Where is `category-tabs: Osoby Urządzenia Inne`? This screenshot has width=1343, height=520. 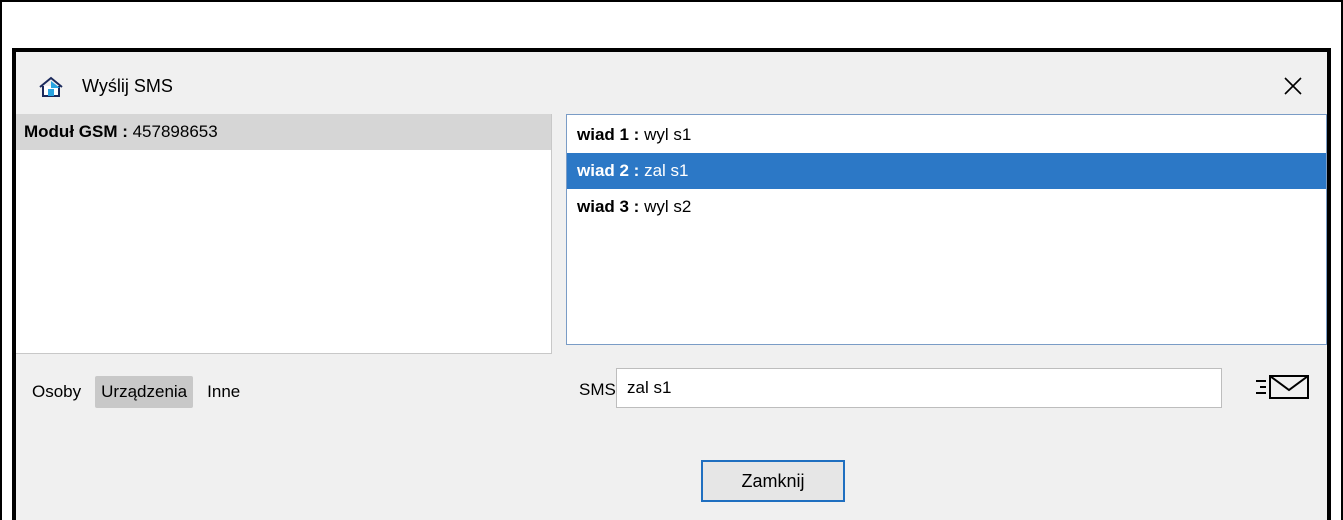
category-tabs: Osoby Urządzenia Inne is located at coordinates (136, 392).